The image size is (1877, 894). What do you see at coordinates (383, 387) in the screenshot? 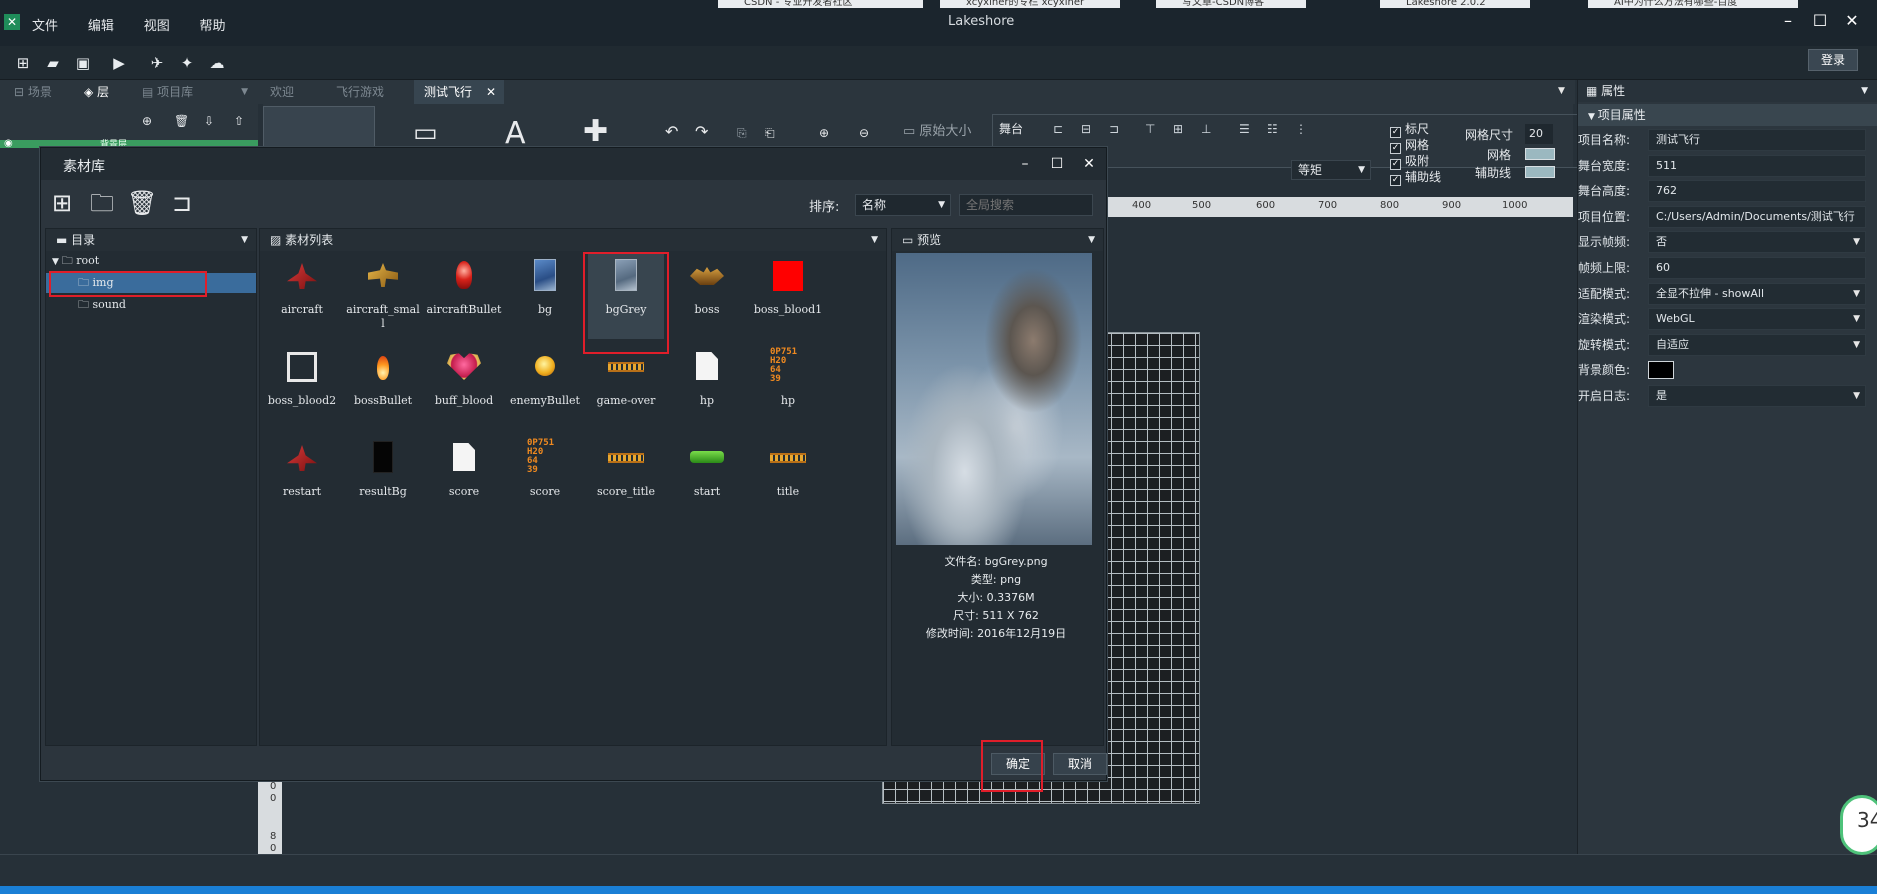
I see `asset-item: bossBullet` at bounding box center [383, 387].